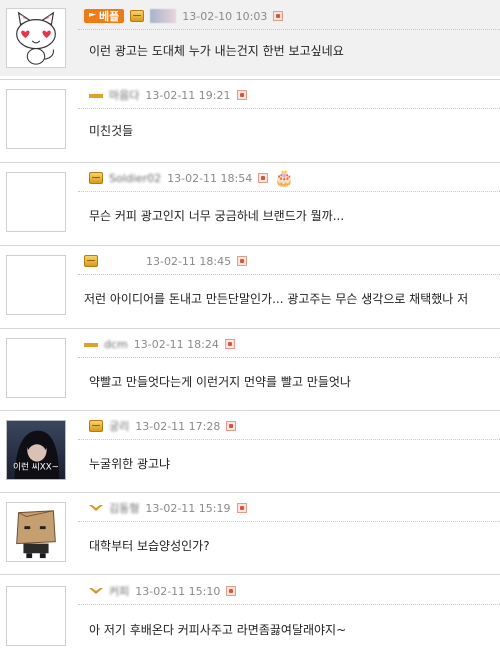 This screenshot has height=656, width=500. What do you see at coordinates (36, 38) in the screenshot?
I see `avatar-cat` at bounding box center [36, 38].